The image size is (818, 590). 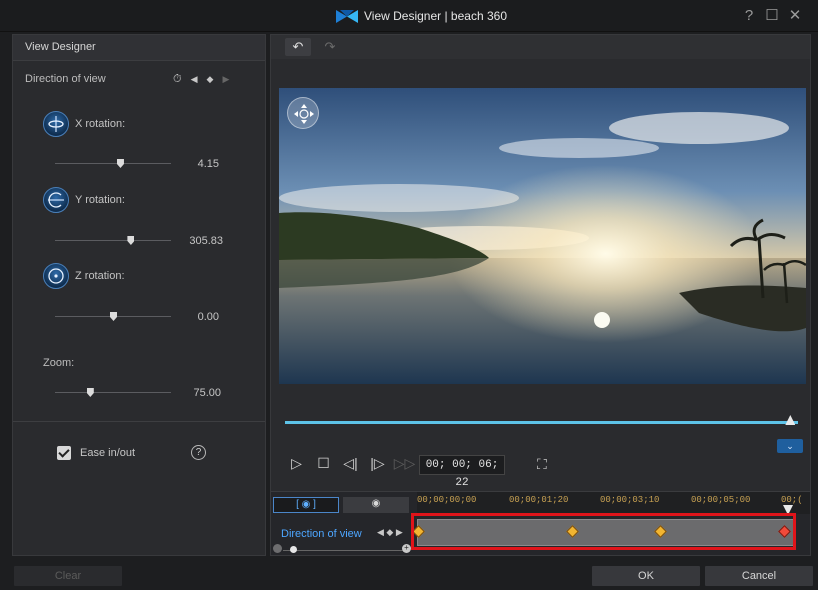 I want to click on add-keyframe-icon: ◆, so click(x=210, y=79).